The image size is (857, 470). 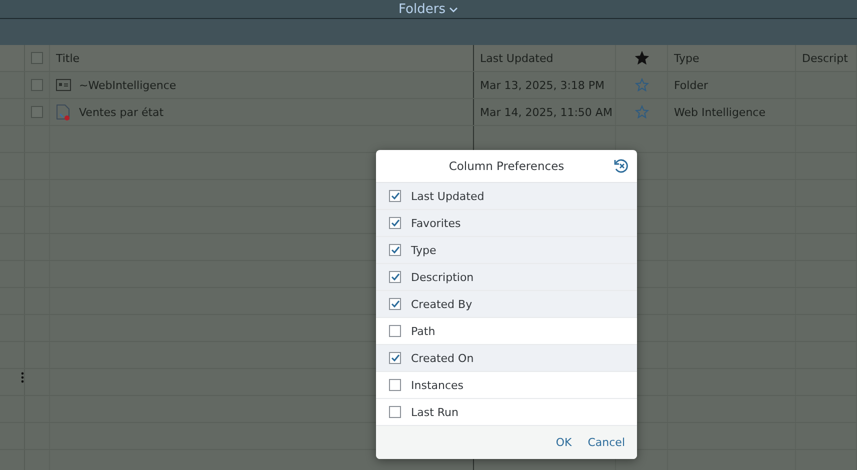 I want to click on column-option: Instances, so click(x=506, y=385).